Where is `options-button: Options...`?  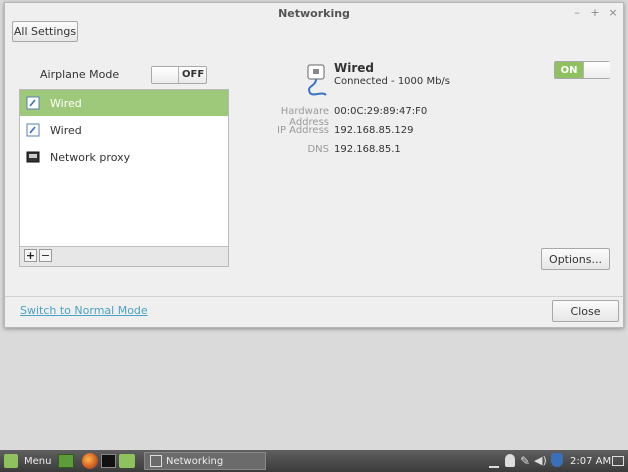 options-button: Options... is located at coordinates (575, 259).